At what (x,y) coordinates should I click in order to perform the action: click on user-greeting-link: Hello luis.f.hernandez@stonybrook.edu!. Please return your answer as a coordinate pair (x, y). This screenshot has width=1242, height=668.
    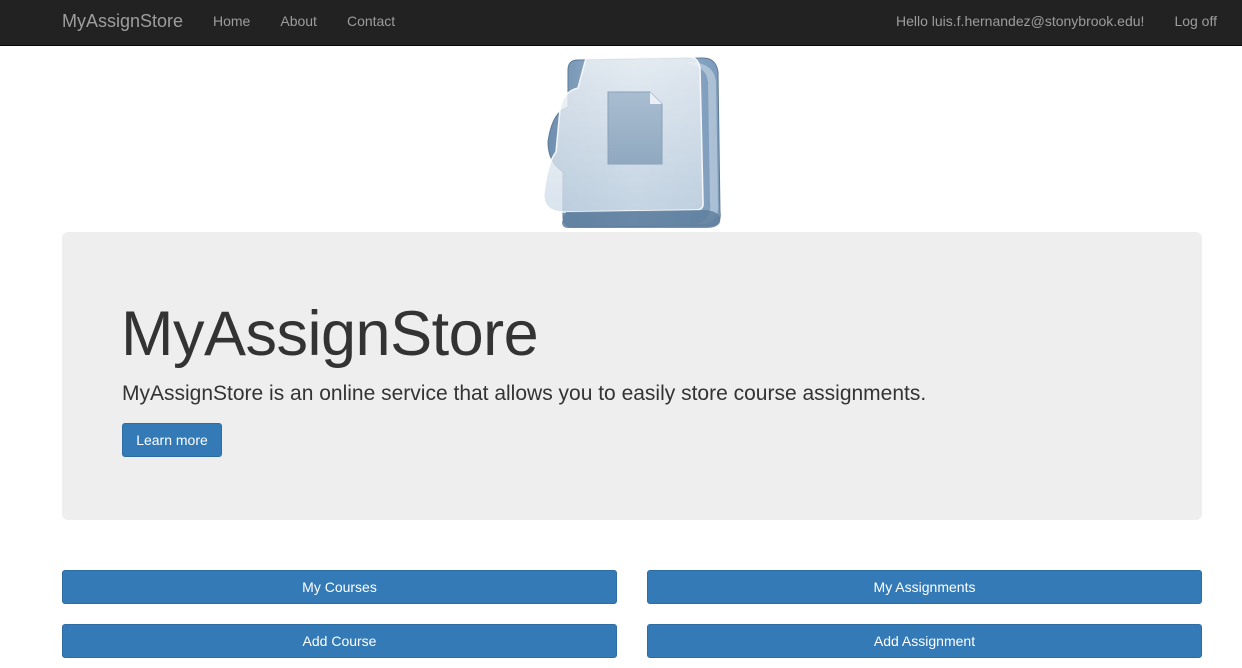
    Looking at the image, I should click on (1020, 23).